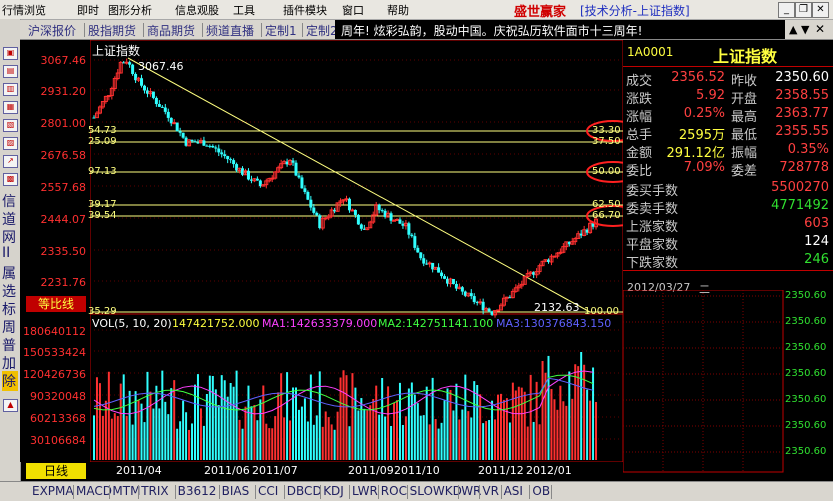 This screenshot has width=833, height=501. I want to click on indicator-tab-ob: OB, so click(541, 491).